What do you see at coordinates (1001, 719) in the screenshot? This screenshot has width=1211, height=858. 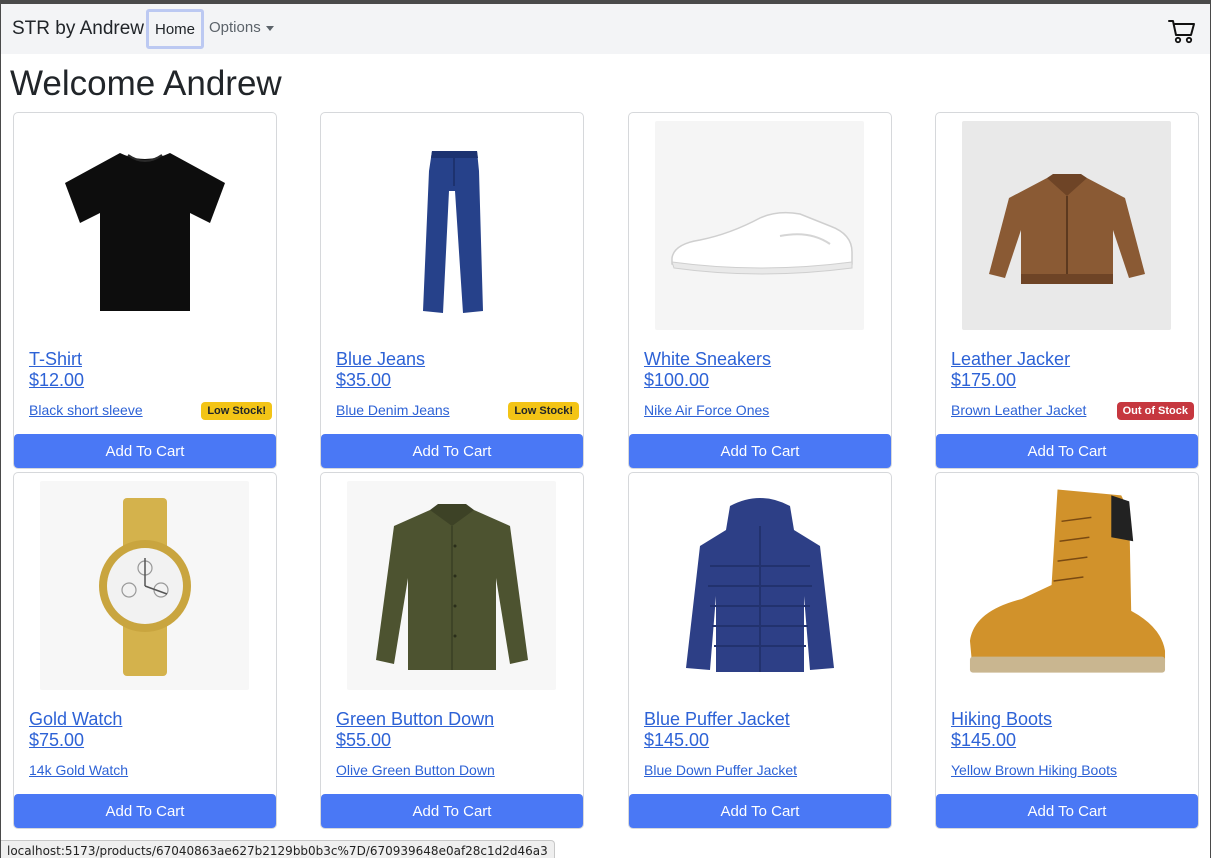 I see `product-name-link: Hiking Boots` at bounding box center [1001, 719].